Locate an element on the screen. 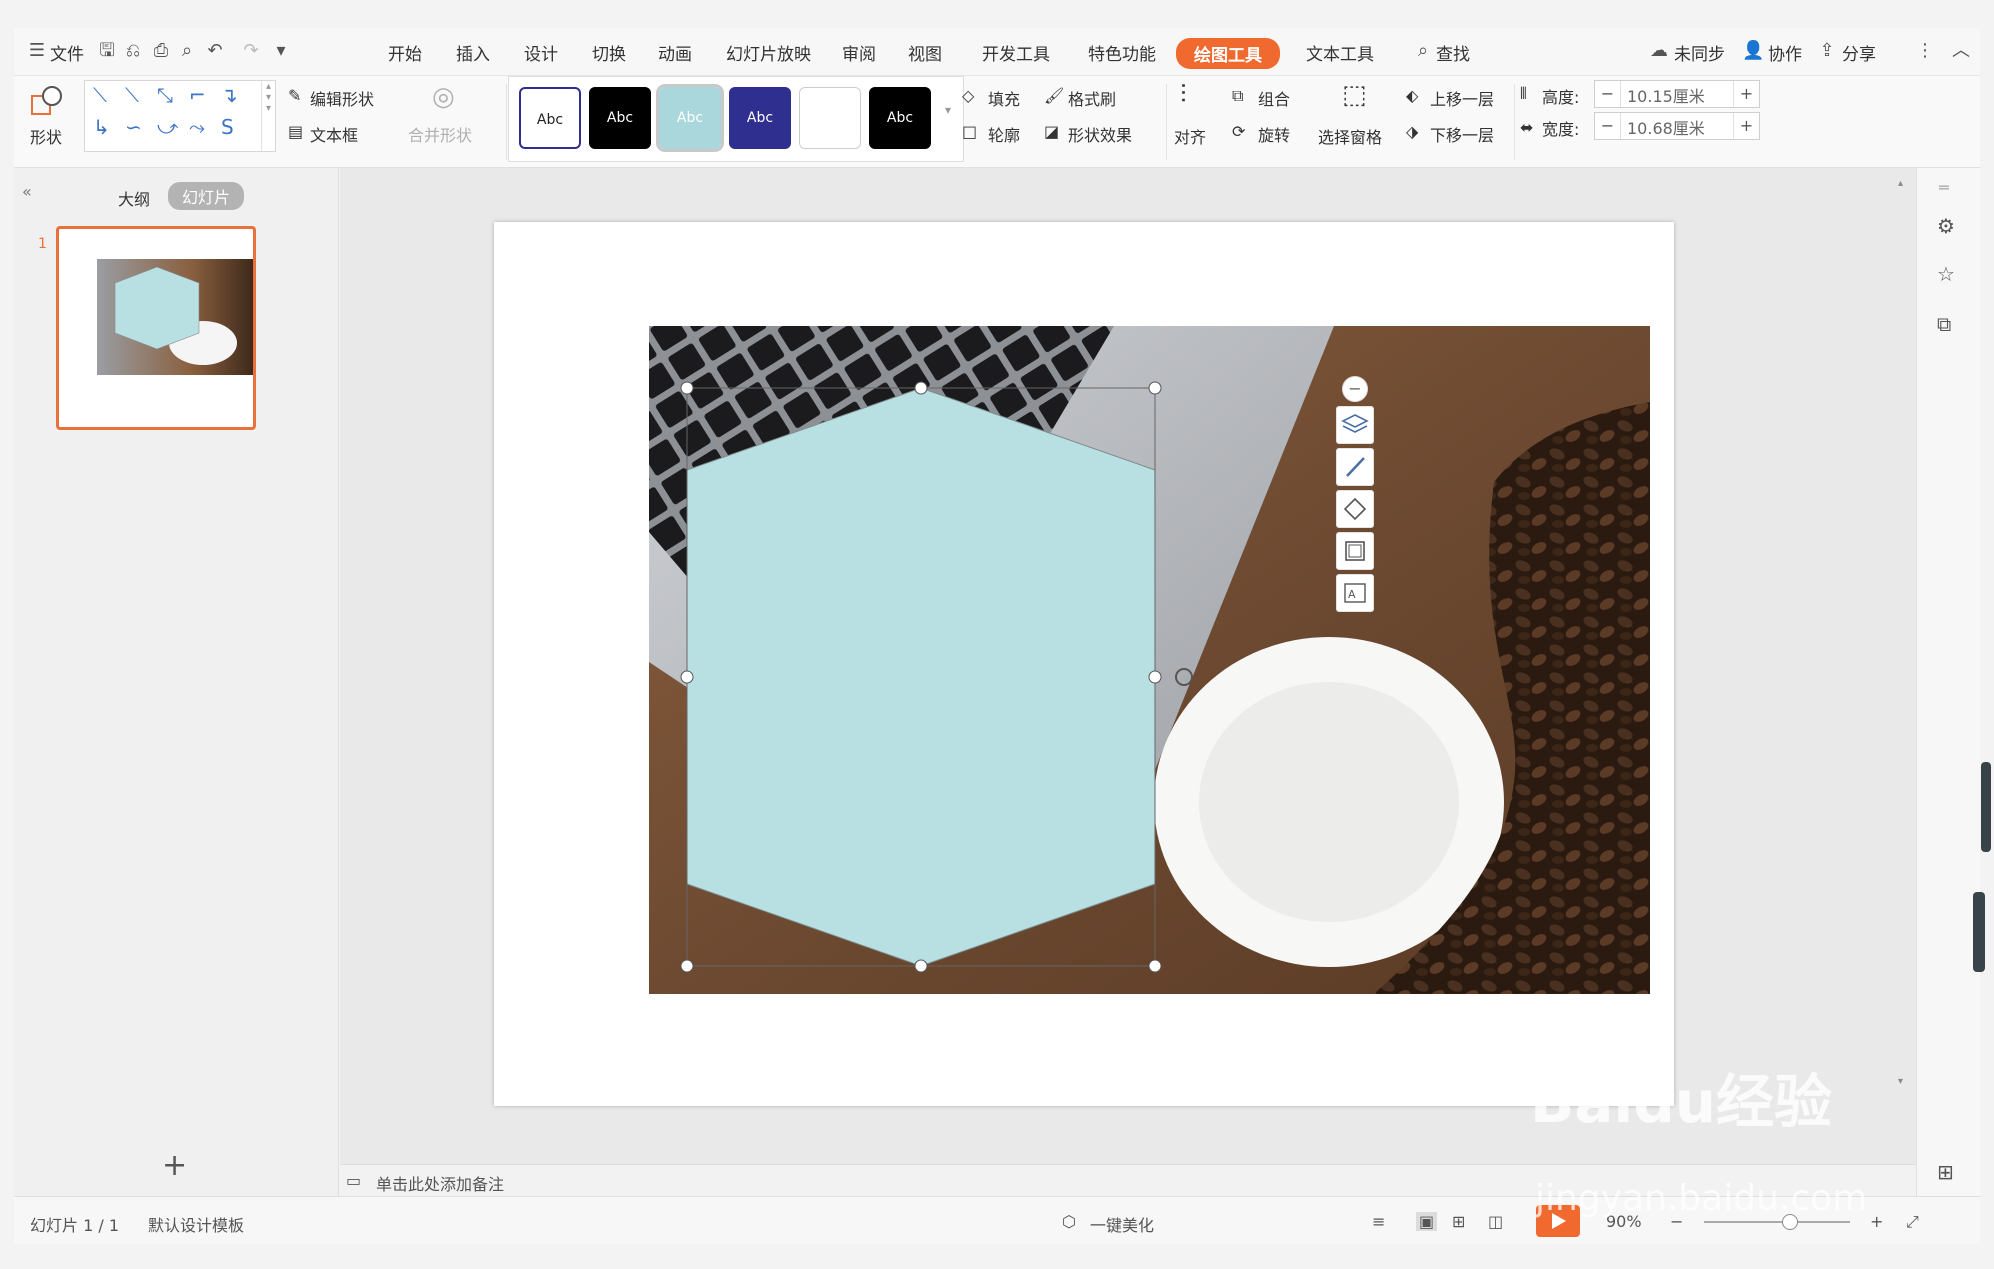 This screenshot has width=1994, height=1269. tab-insert: 插入 is located at coordinates (473, 52).